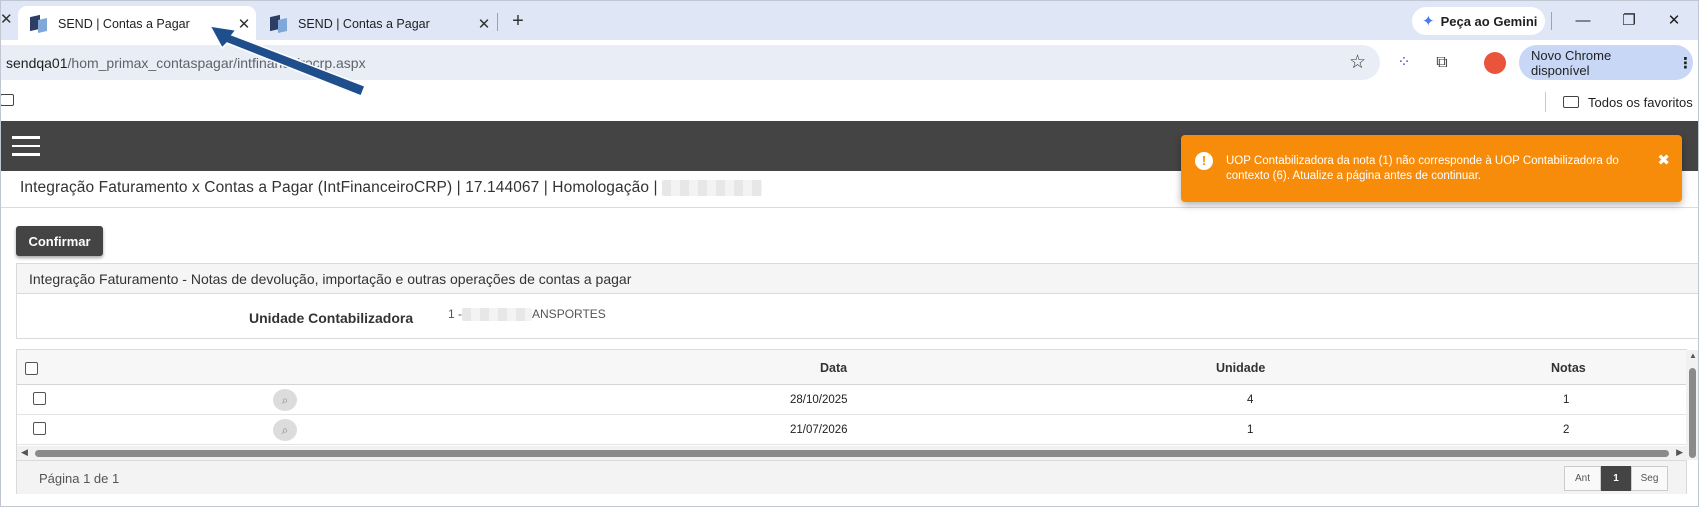 Image resolution: width=1699 pixels, height=507 pixels. I want to click on column-header-notas: Notas, so click(1568, 368).